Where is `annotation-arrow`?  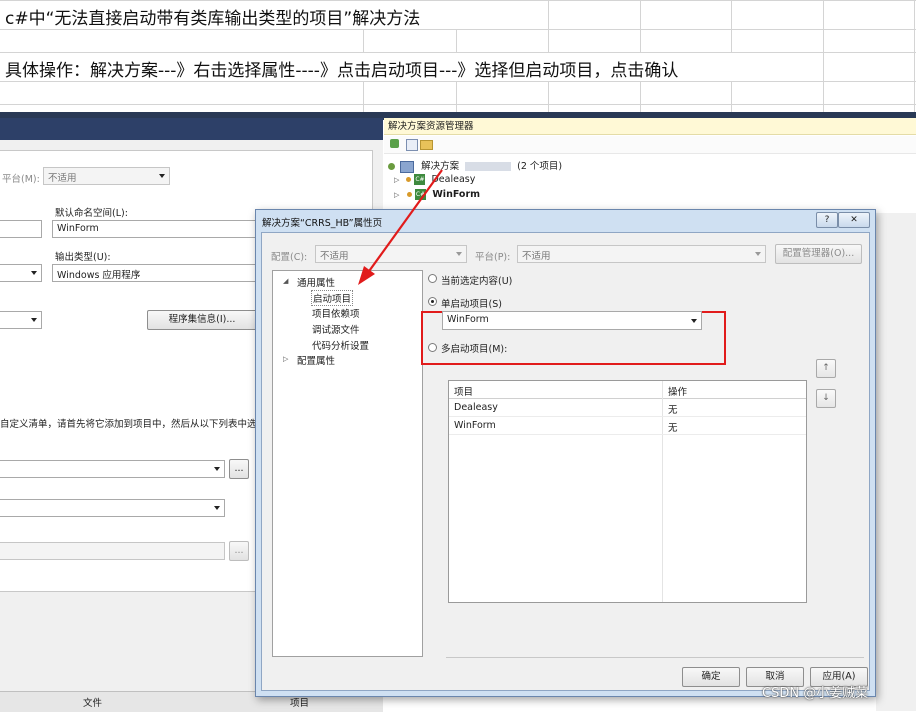 annotation-arrow is located at coordinates (400, 227).